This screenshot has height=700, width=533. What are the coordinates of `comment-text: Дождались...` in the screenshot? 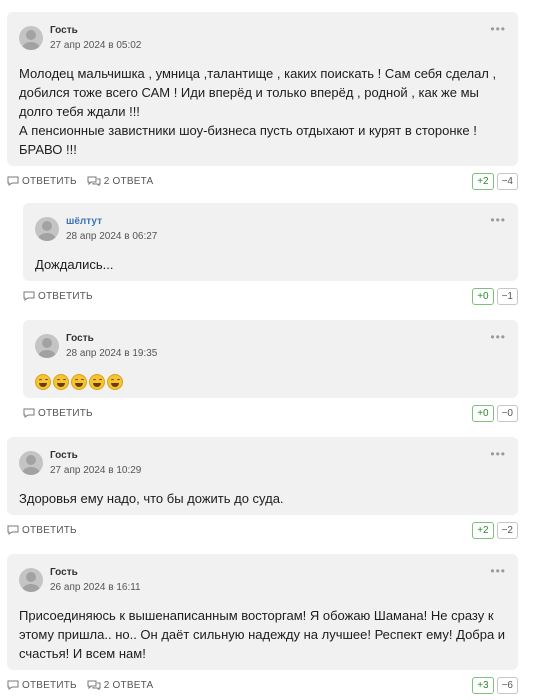 It's located at (74, 264).